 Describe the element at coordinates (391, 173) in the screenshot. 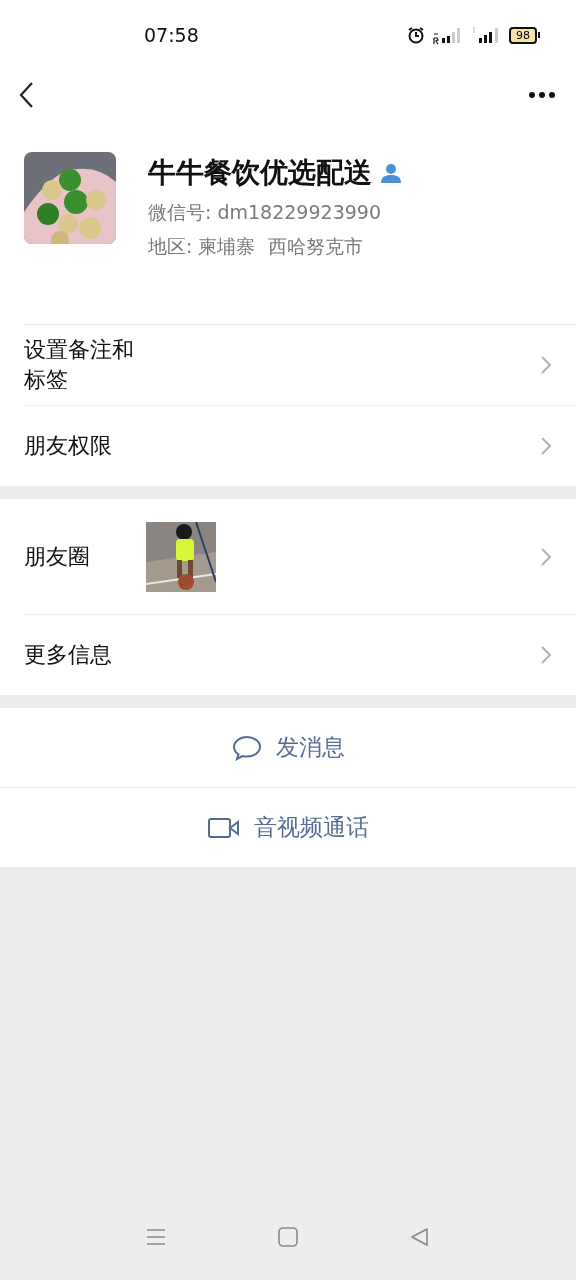

I see `person-icon` at that location.